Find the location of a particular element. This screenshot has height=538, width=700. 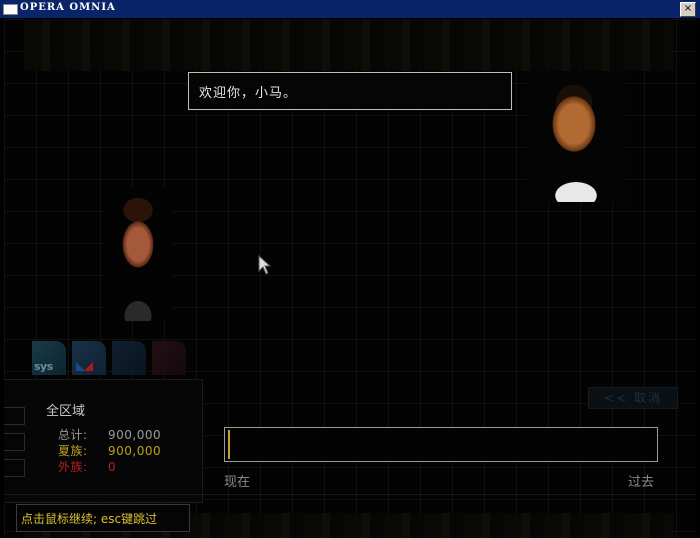

hint-box: 点击鼠标继续; esc键跳过 is located at coordinates (103, 518).